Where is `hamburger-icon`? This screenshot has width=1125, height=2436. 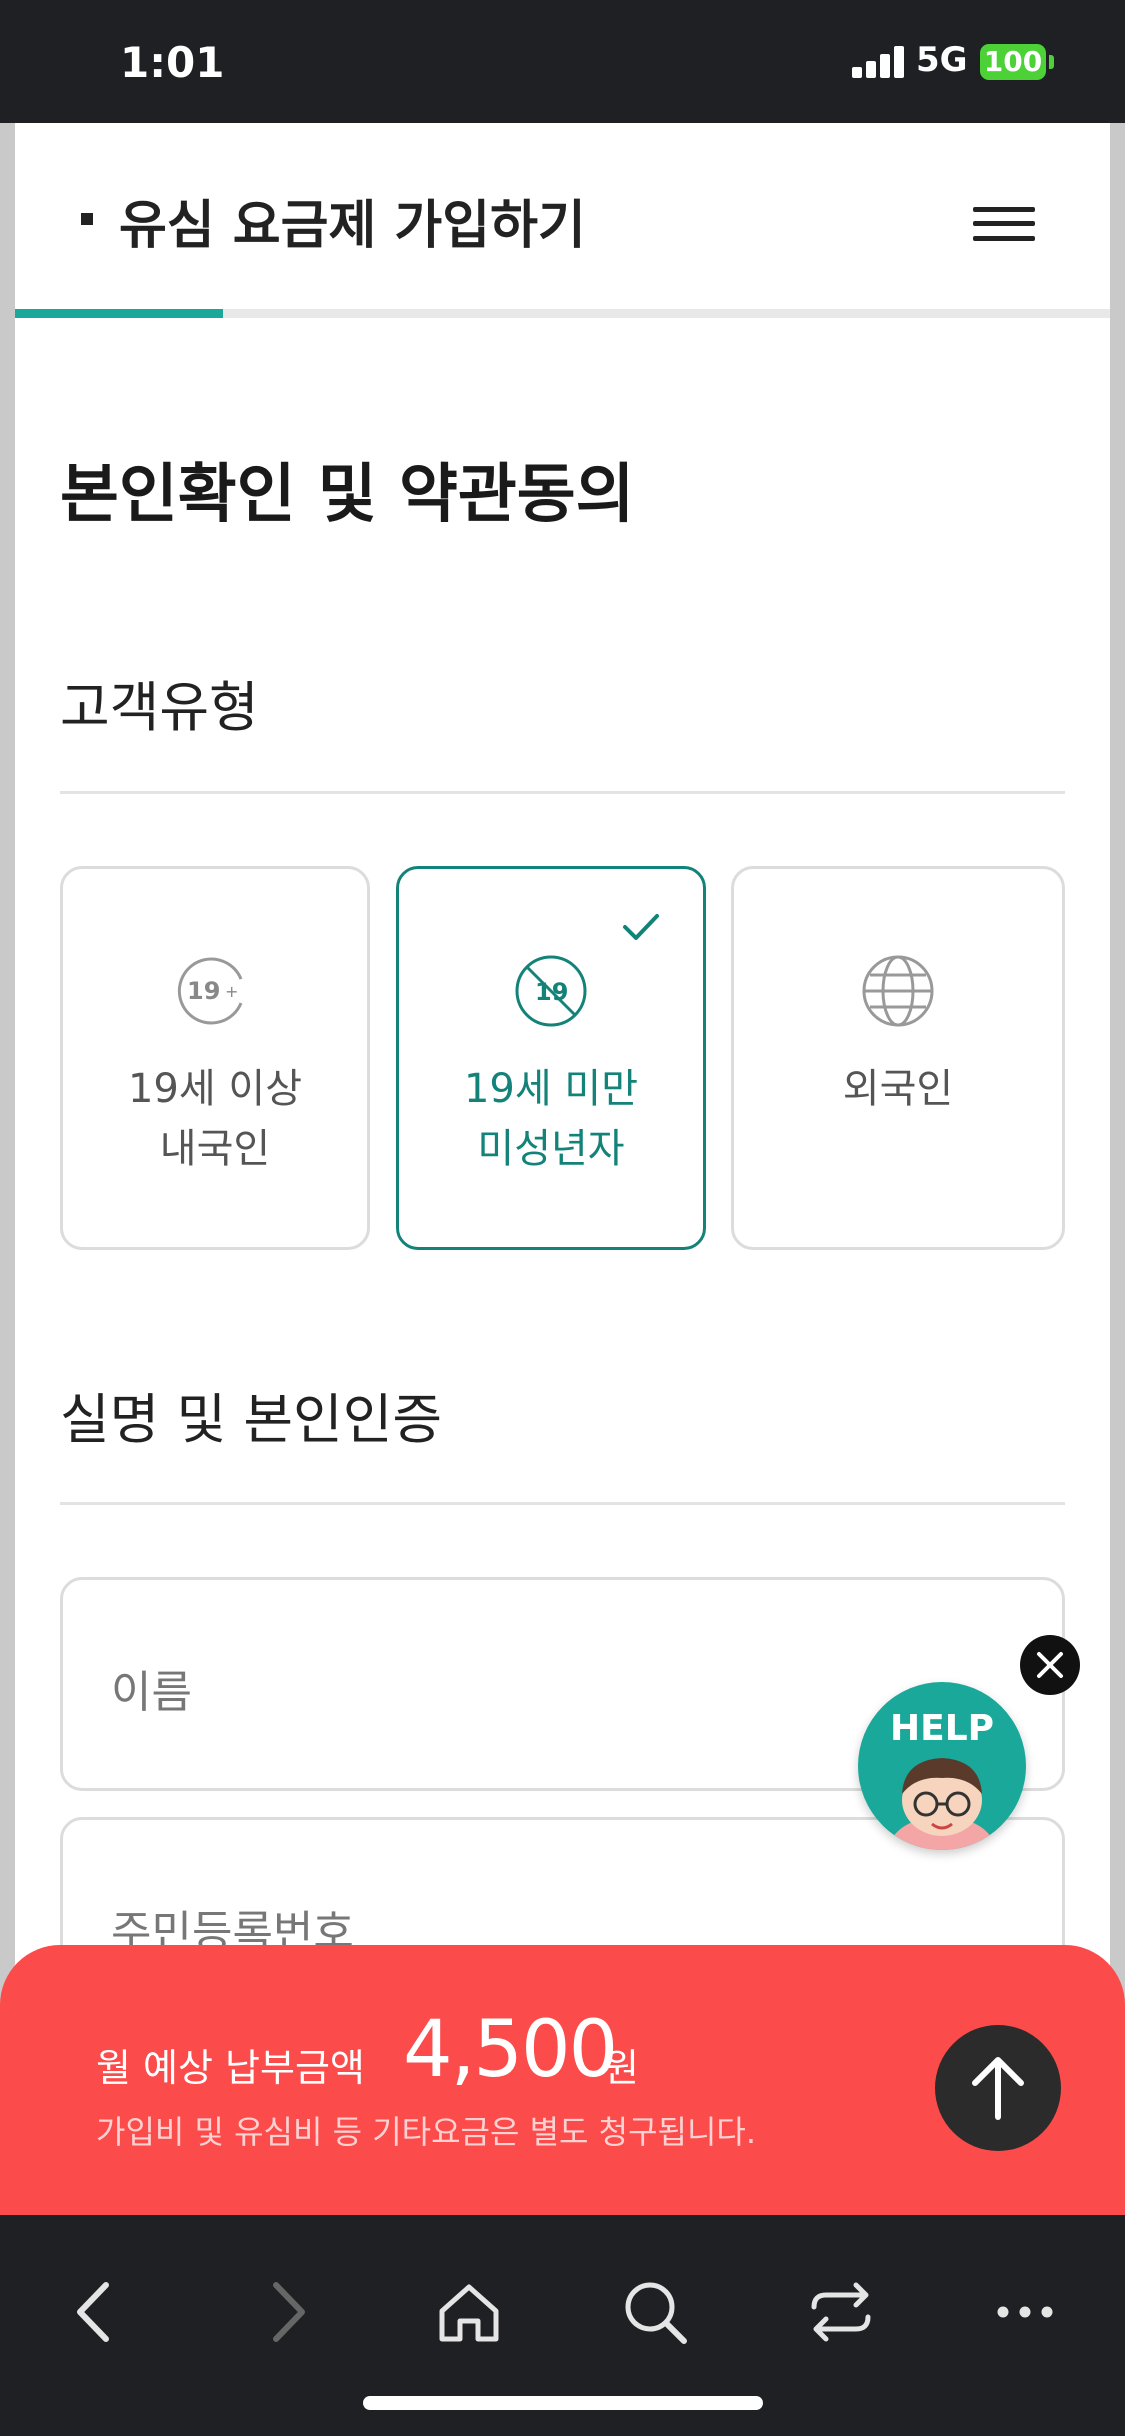 hamburger-icon is located at coordinates (1004, 209).